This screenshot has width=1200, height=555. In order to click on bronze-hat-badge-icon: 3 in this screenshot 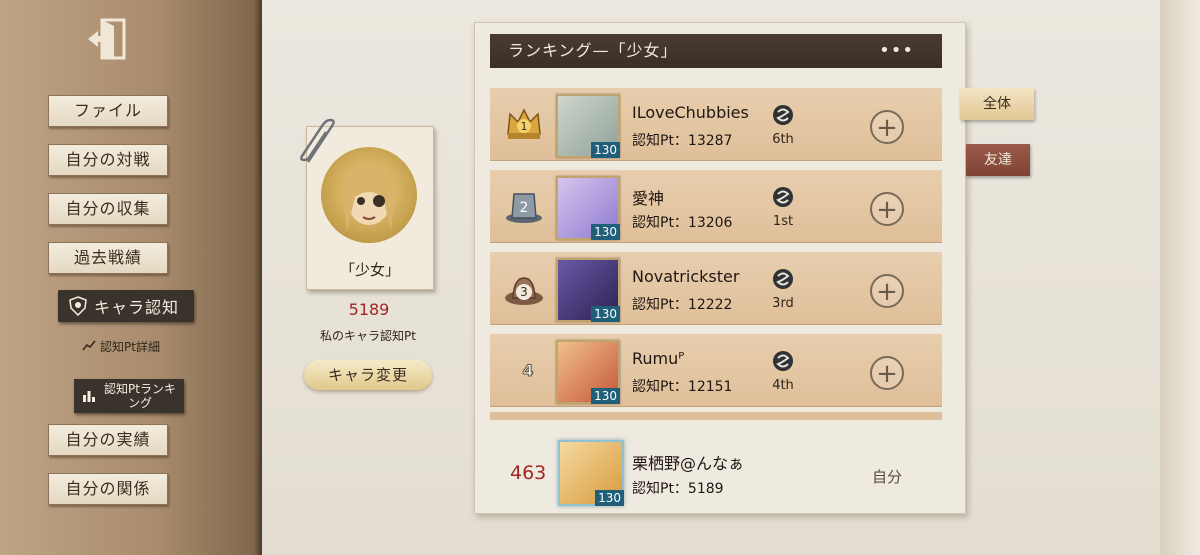, I will do `click(524, 288)`.